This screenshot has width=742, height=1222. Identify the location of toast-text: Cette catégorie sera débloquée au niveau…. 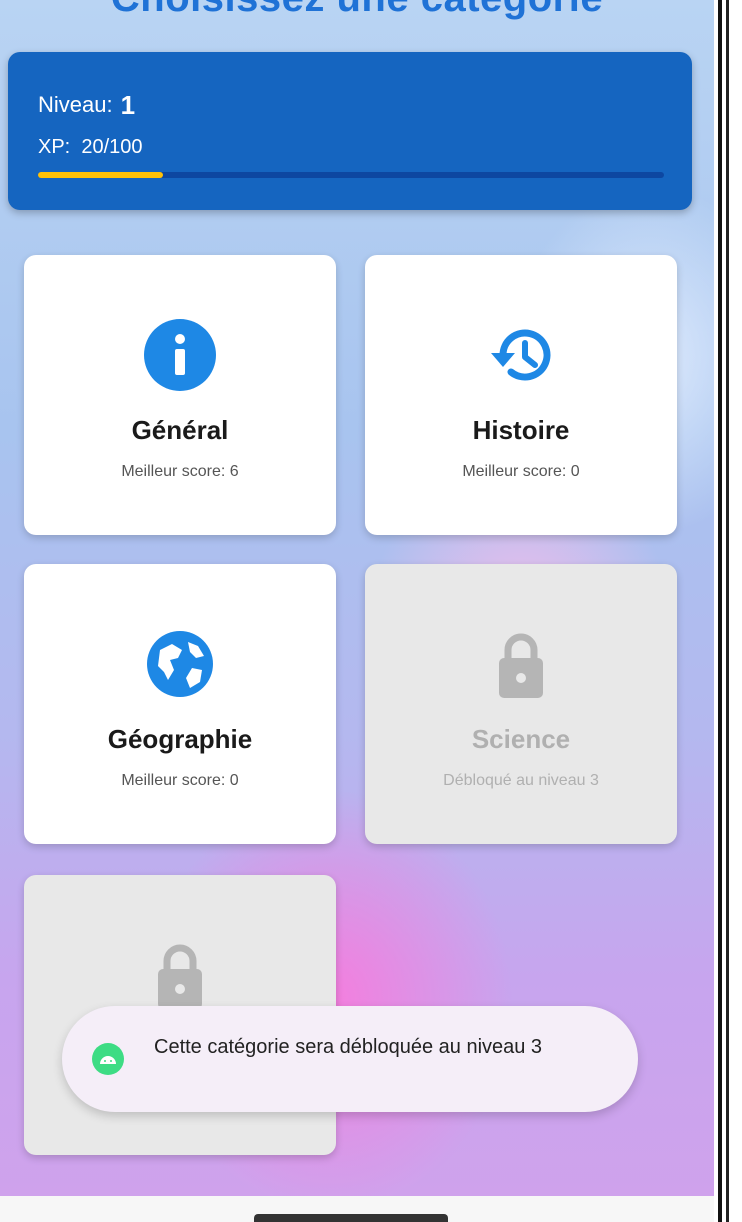
(348, 1047).